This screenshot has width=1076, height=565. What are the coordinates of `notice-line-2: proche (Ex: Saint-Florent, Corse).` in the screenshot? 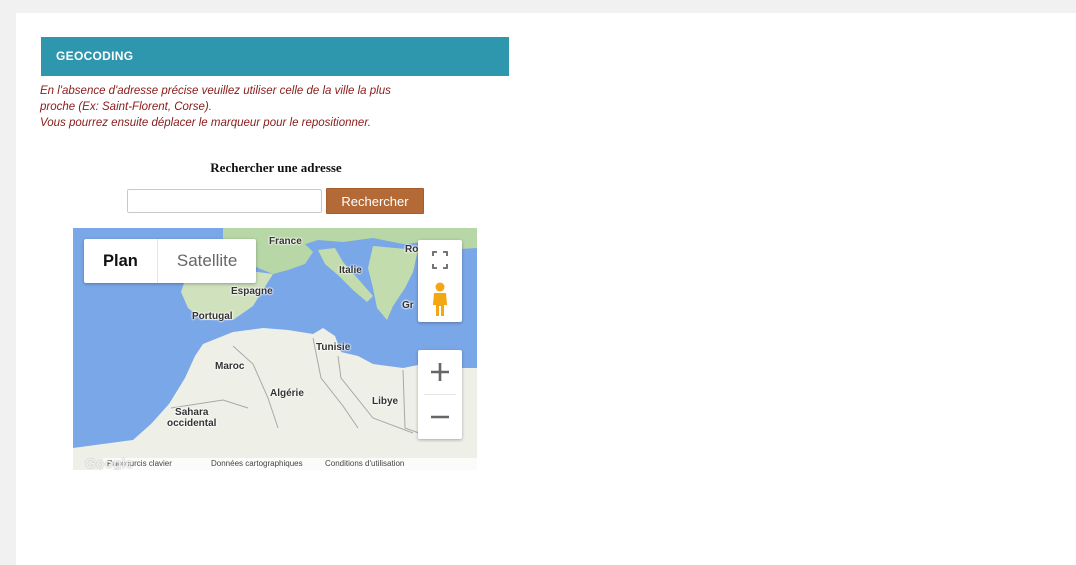 It's located at (126, 107).